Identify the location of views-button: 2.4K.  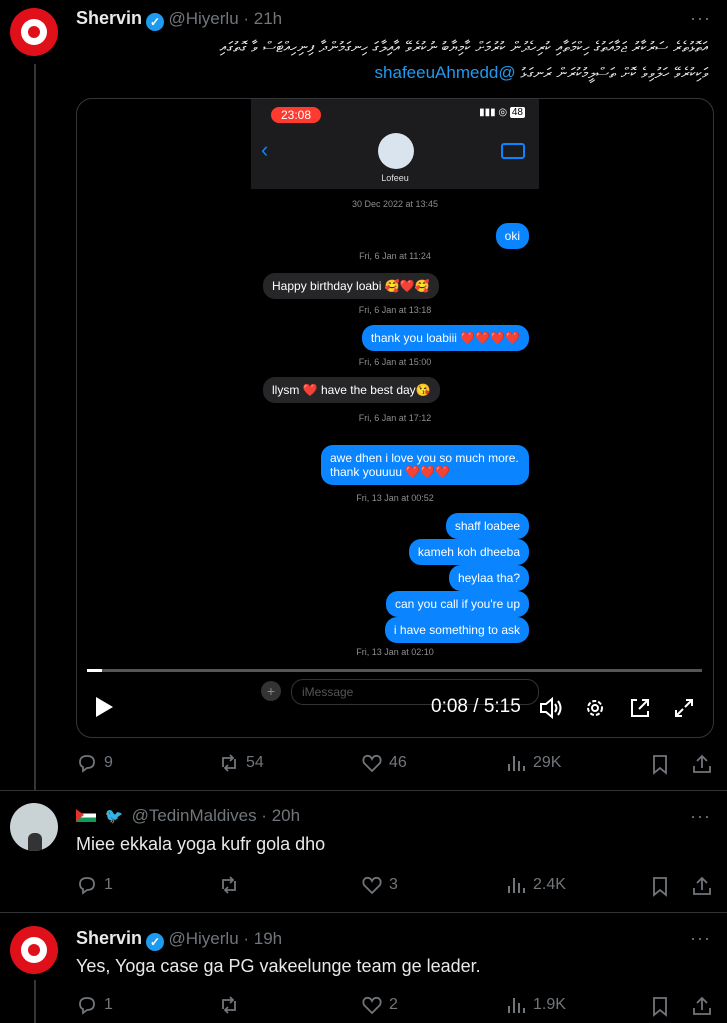
(535, 885).